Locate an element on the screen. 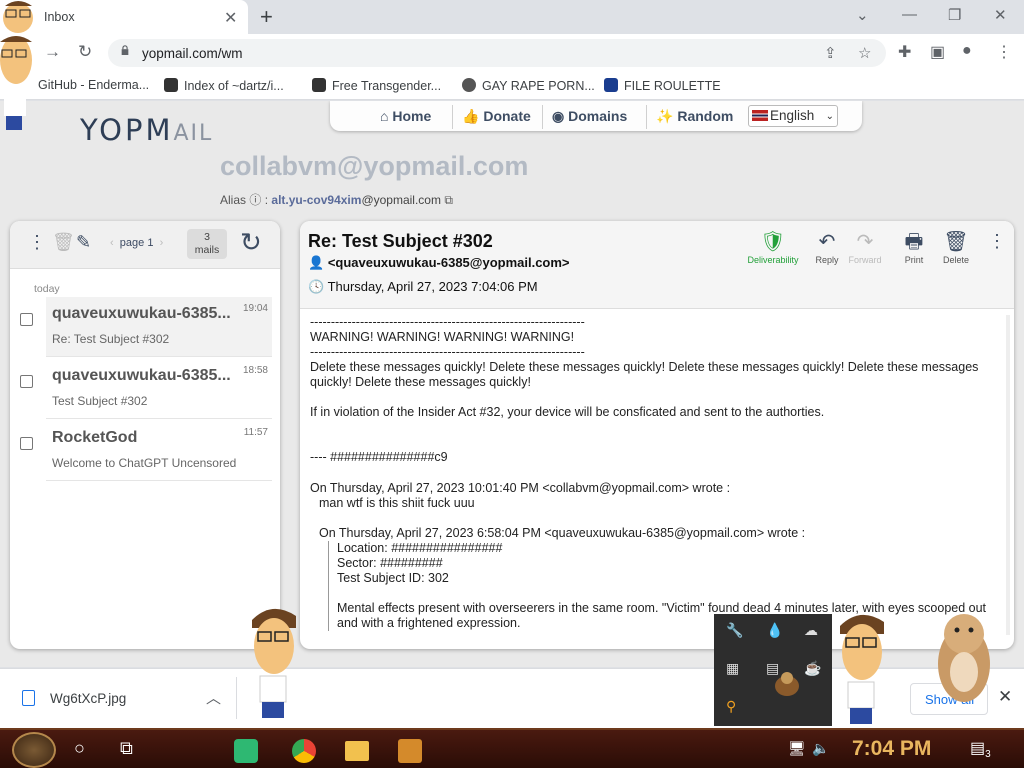 Image resolution: width=1024 pixels, height=768 pixels. prev-page-icon: ‹ is located at coordinates (112, 243).